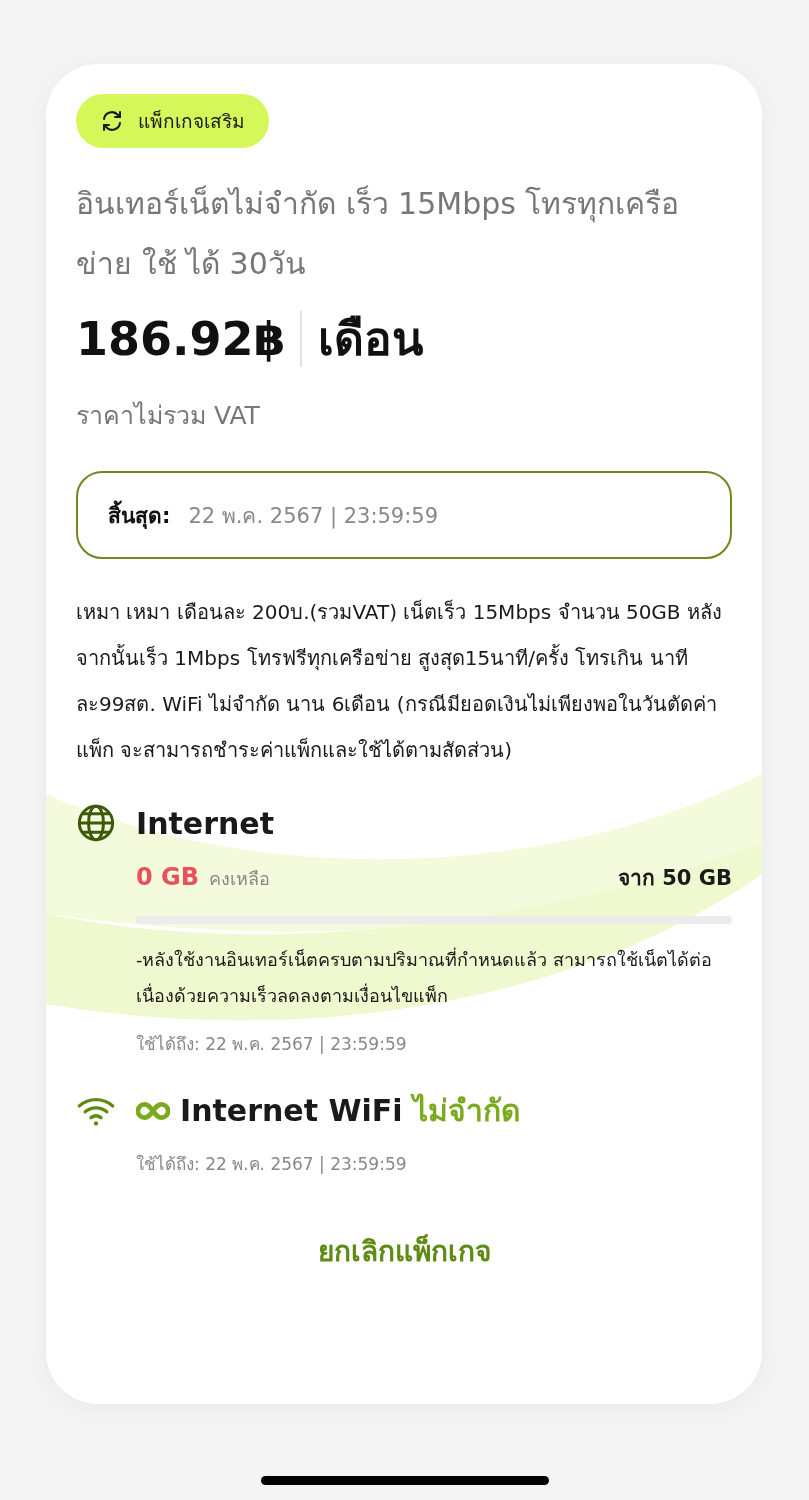  What do you see at coordinates (153, 1110) in the screenshot?
I see `infinity-icon` at bounding box center [153, 1110].